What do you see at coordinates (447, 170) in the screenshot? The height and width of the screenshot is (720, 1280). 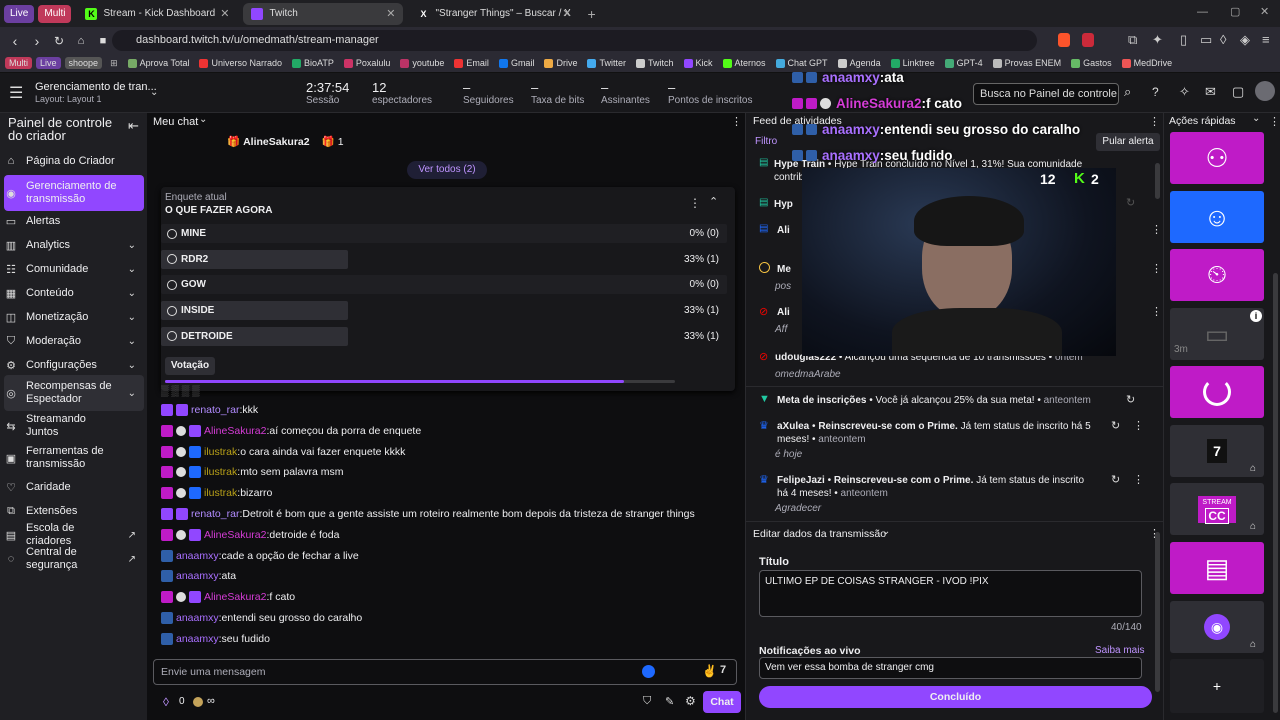 I see `see-all-button: Ver todos (2)` at bounding box center [447, 170].